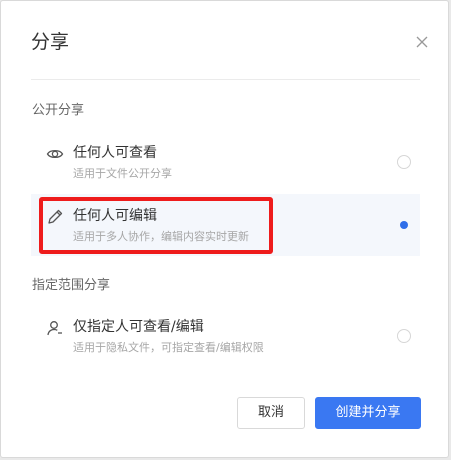 The image size is (451, 460). I want to click on option-anyone-view: 任何人可查看 适用于文件公开分享, so click(225, 162).